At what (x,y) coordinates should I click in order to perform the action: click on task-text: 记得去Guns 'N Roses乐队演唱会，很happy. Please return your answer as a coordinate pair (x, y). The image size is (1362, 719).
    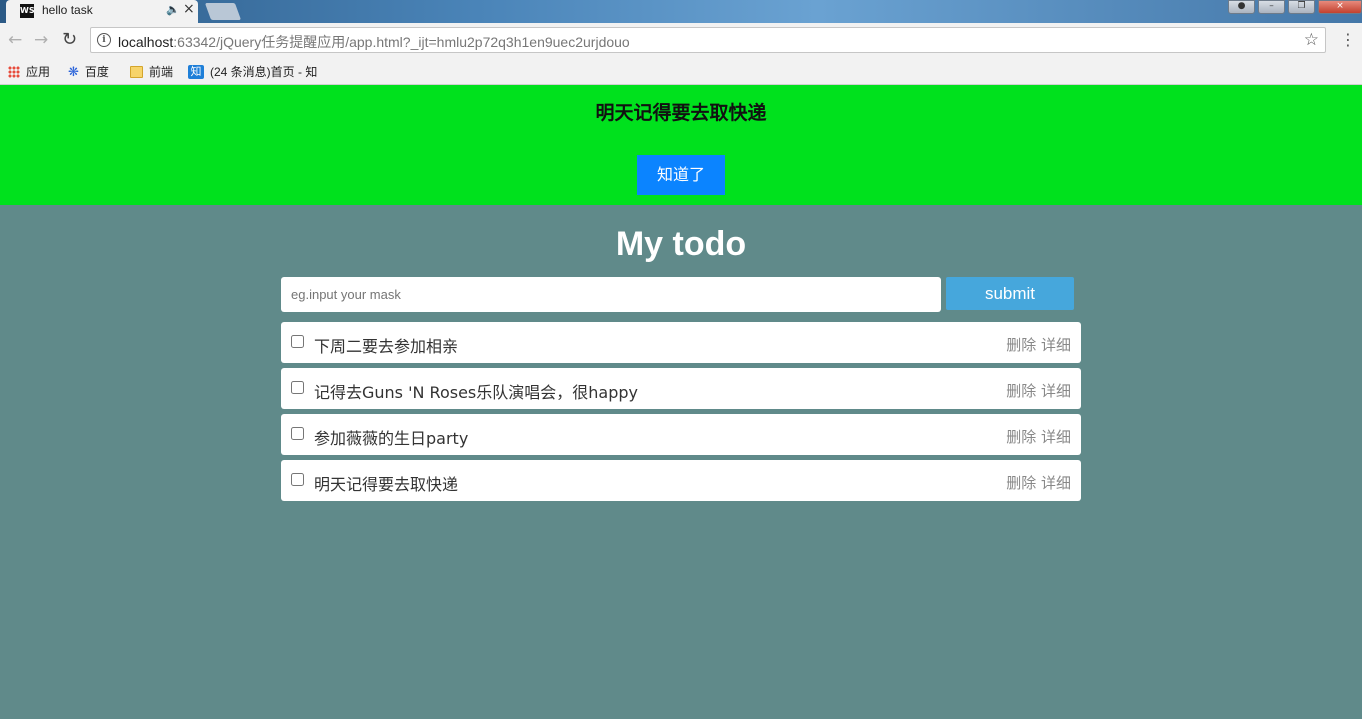
    Looking at the image, I should click on (476, 391).